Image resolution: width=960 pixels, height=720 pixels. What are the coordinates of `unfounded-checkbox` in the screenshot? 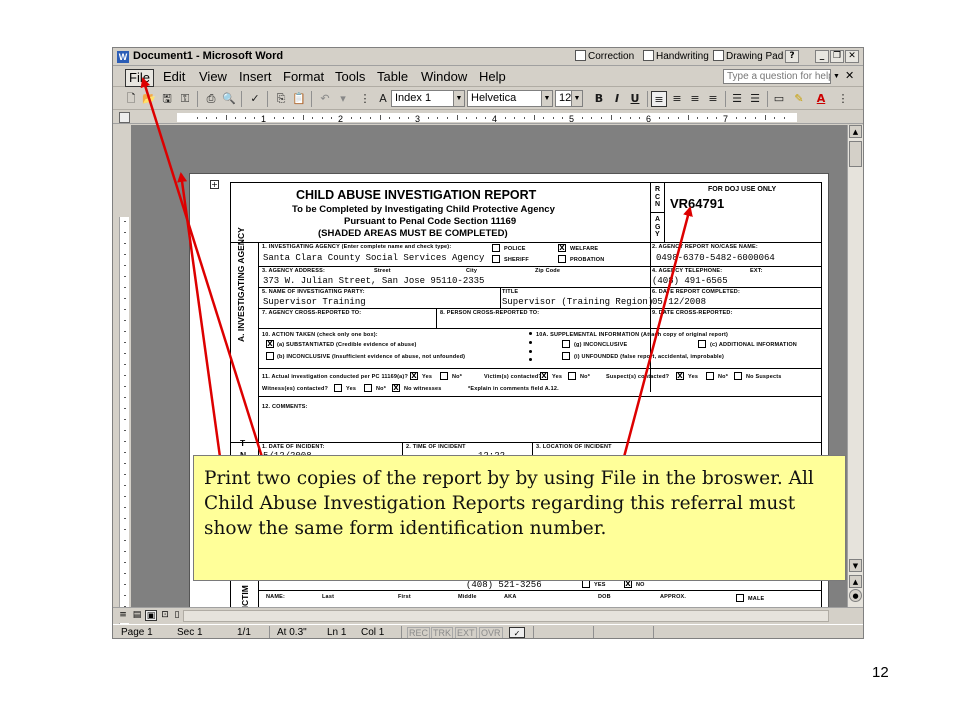 It's located at (566, 356).